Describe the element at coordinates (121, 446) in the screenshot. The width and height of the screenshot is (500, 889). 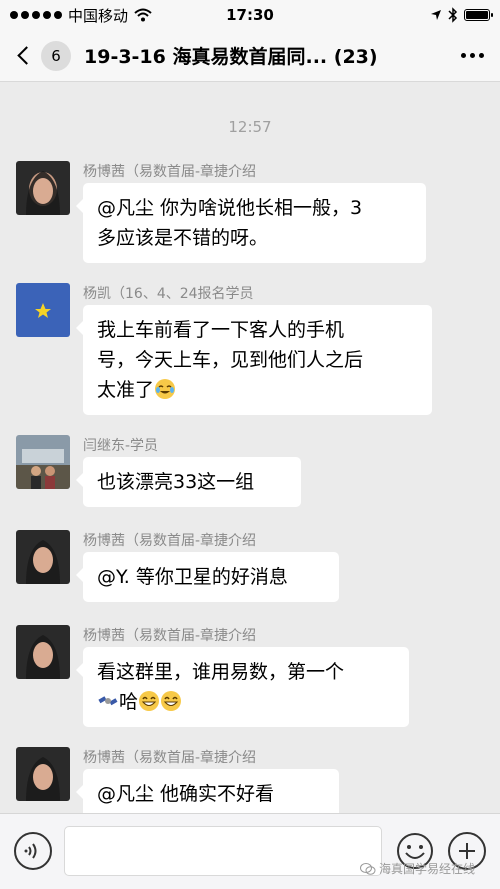
I see `sender-name: 闫继东-学员` at that location.